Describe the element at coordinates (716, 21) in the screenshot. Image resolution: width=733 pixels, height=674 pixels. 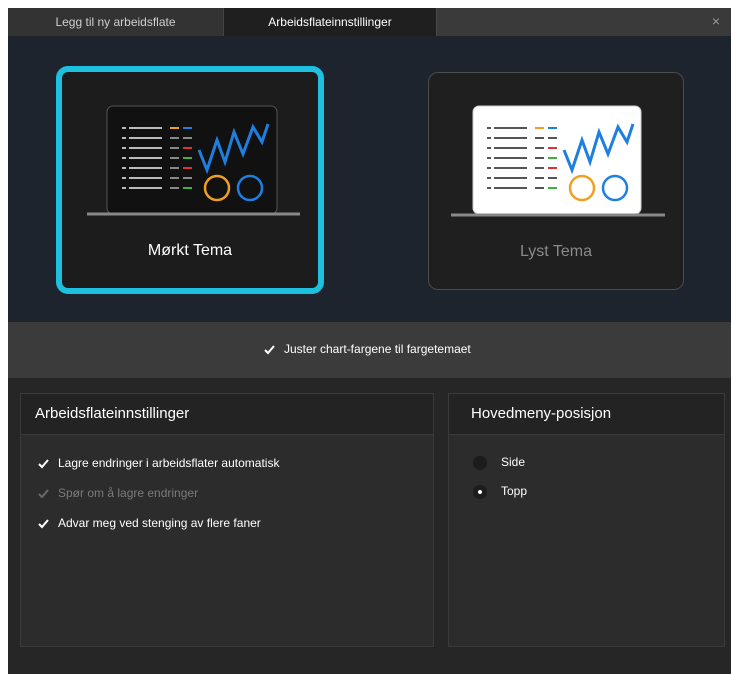
I see `close-icon: ×` at that location.